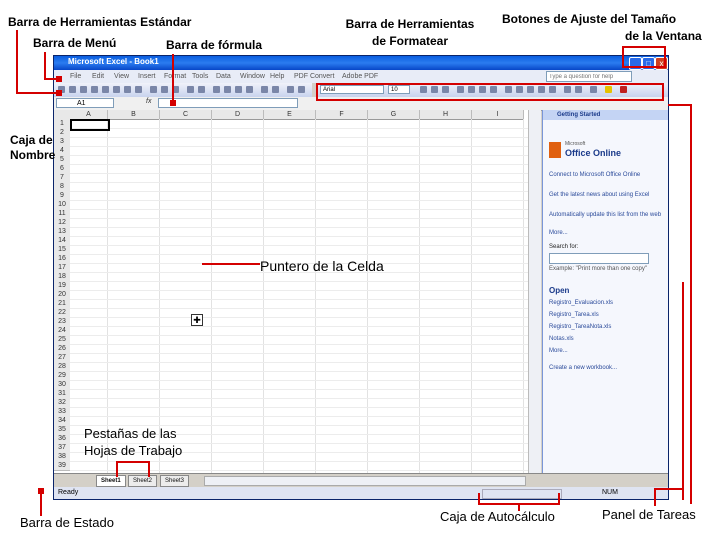 This screenshot has width=720, height=540. Describe the element at coordinates (301, 89) in the screenshot. I see `help-icon` at that location.